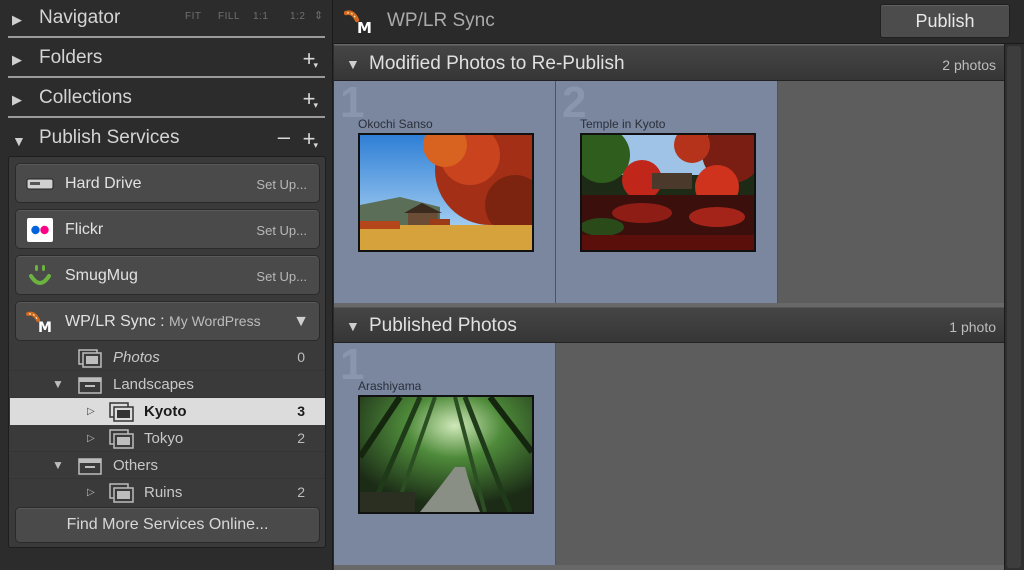  I want to click on autumn-garden-image, so click(446, 192).